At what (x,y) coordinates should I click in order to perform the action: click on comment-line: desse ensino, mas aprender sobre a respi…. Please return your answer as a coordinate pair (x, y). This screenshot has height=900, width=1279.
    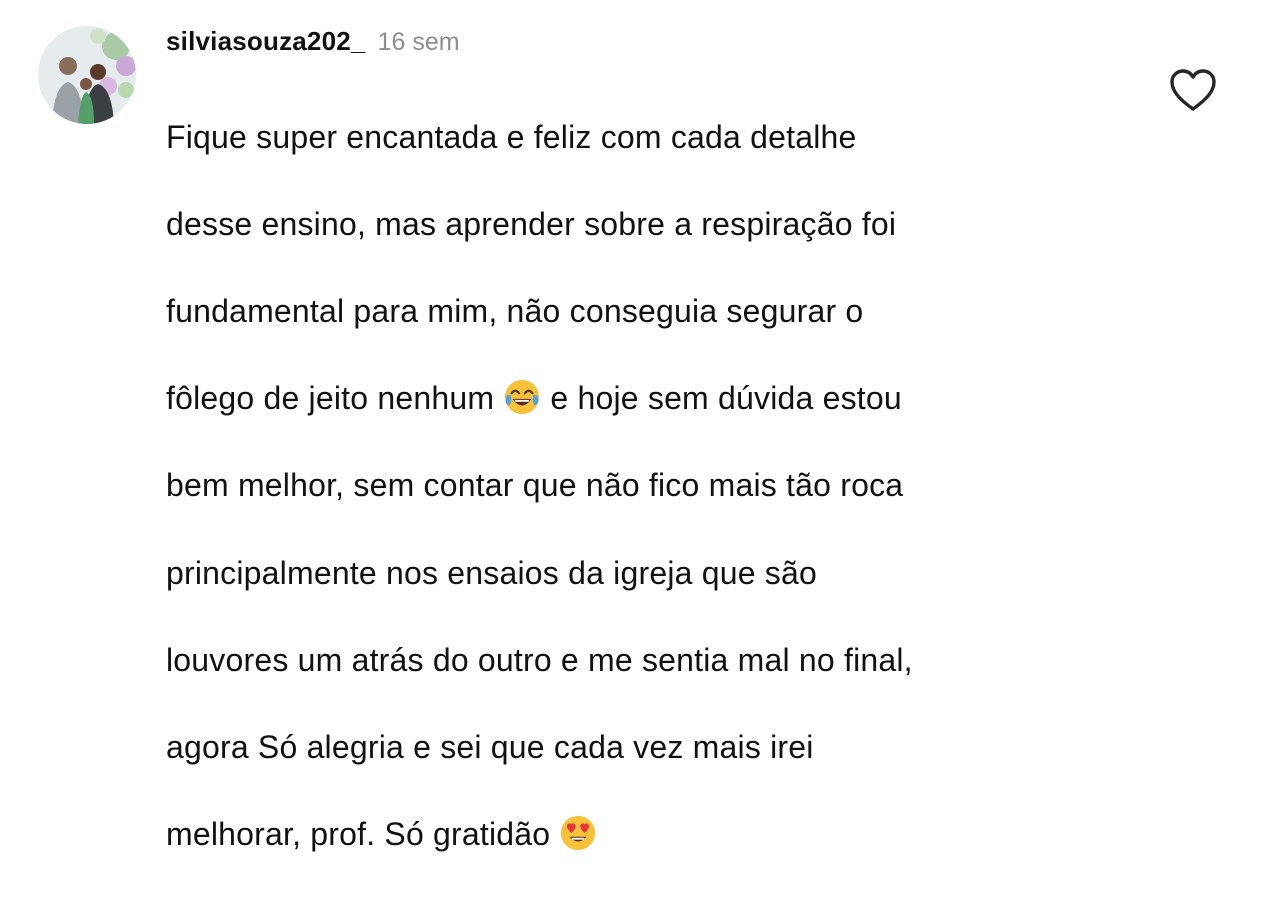
    Looking at the image, I should click on (531, 223).